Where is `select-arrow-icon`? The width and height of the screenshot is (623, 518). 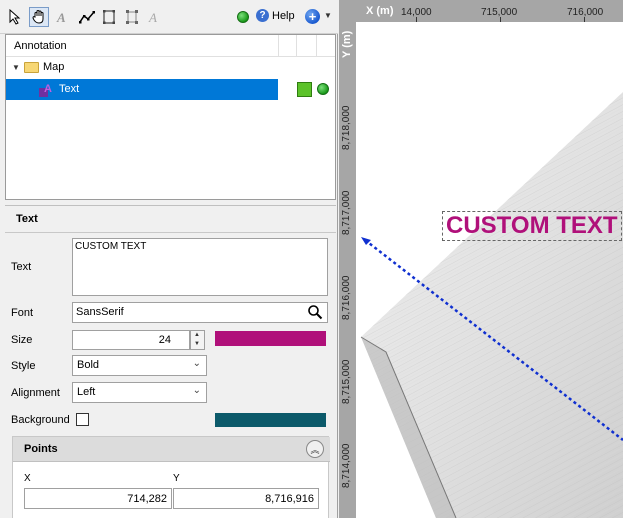
select-arrow-icon is located at coordinates (15, 17).